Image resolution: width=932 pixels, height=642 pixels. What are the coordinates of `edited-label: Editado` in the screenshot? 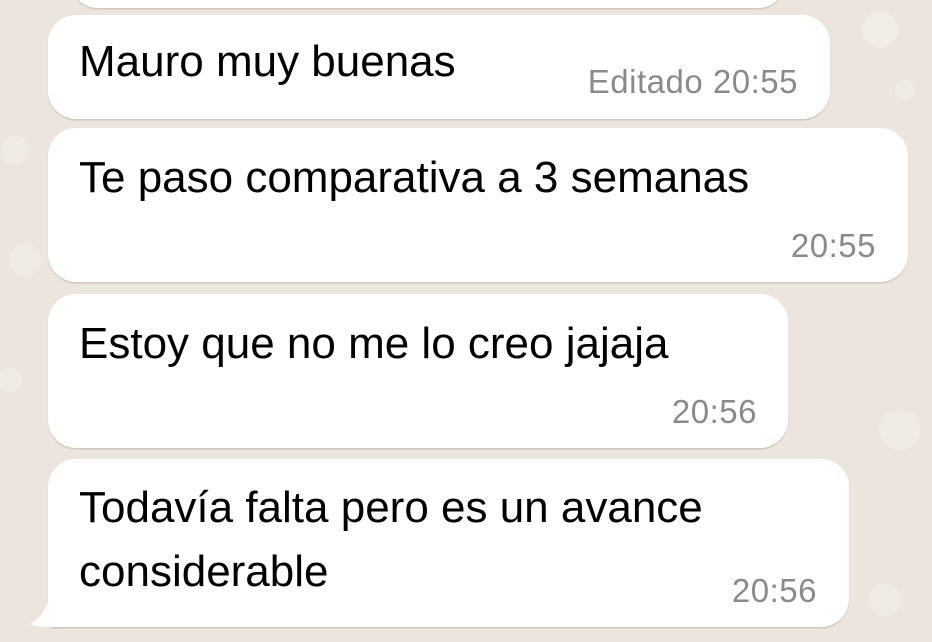 It's located at (645, 81).